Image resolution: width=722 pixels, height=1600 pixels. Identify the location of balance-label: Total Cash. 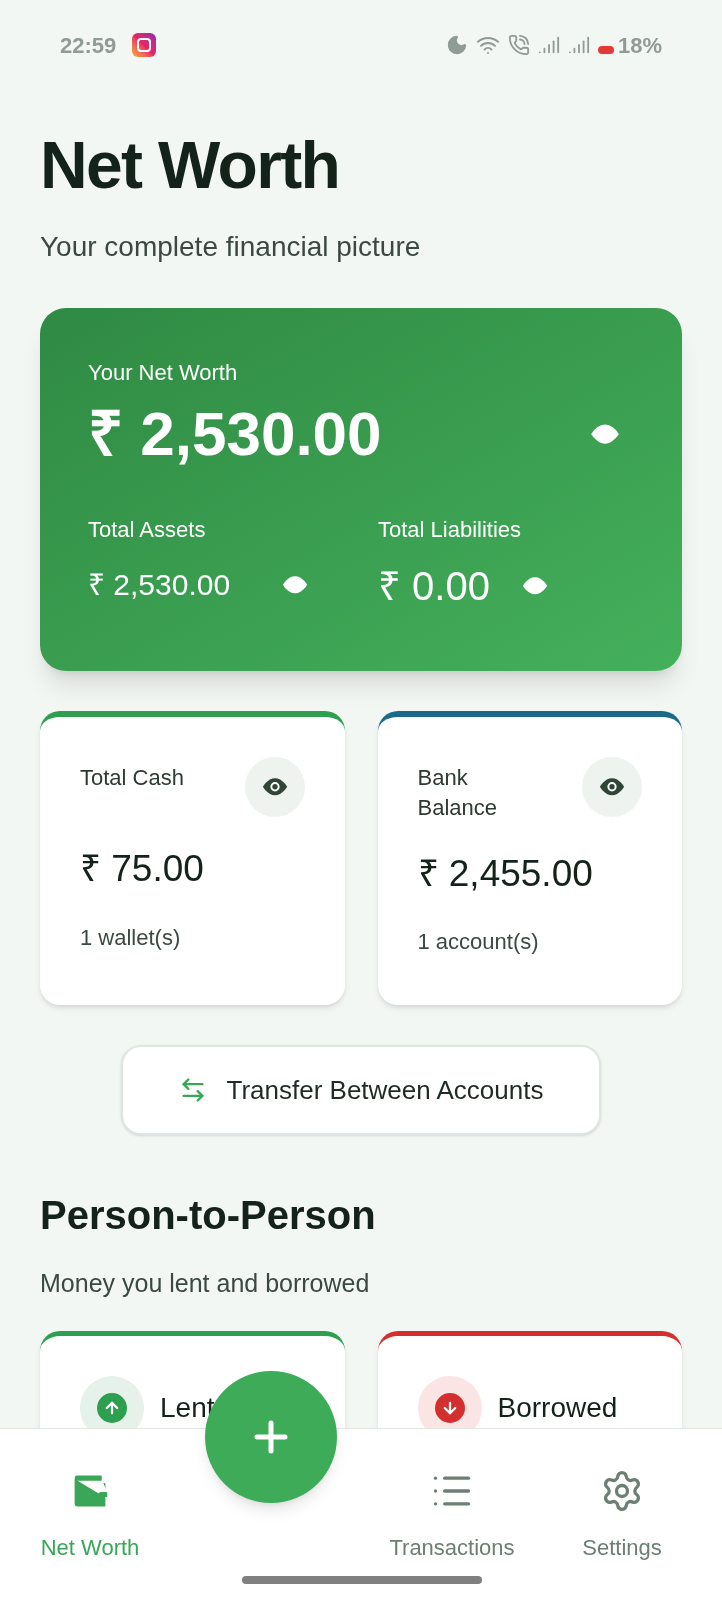
(132, 778).